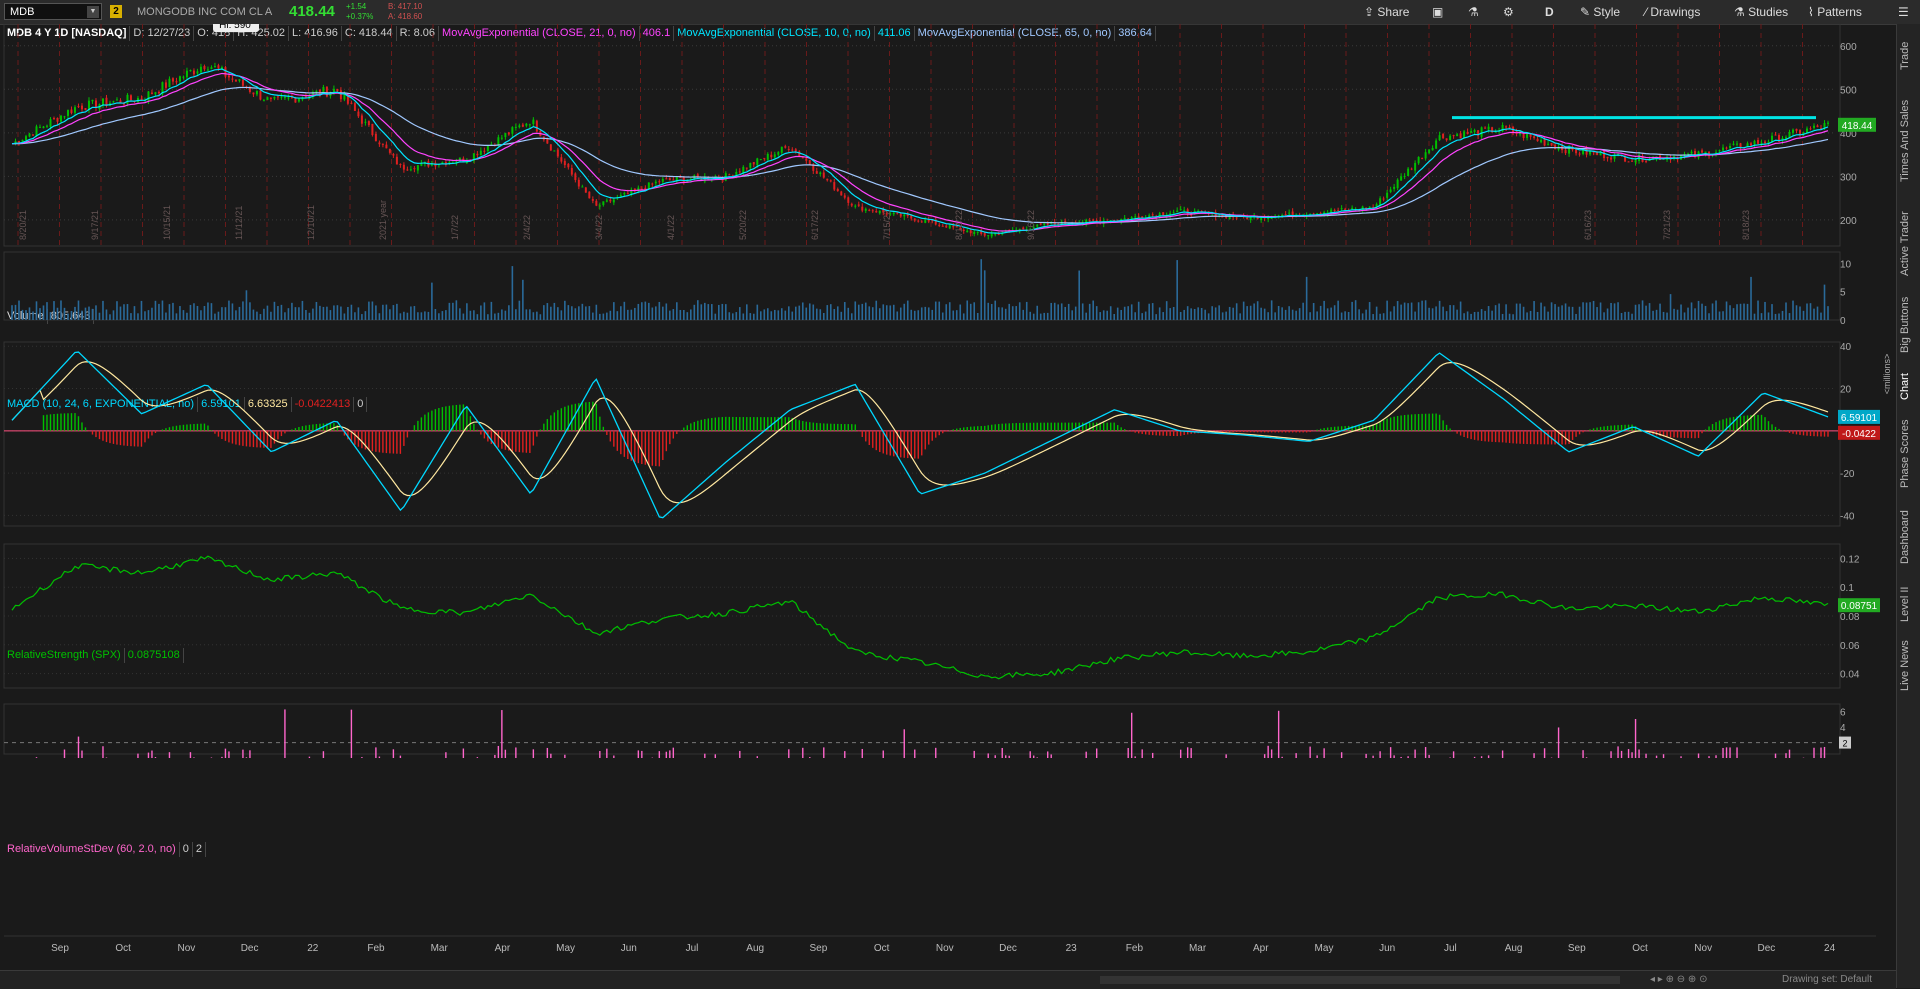  Describe the element at coordinates (1387, 948) in the screenshot. I see `x-axis-label: Jun` at that location.